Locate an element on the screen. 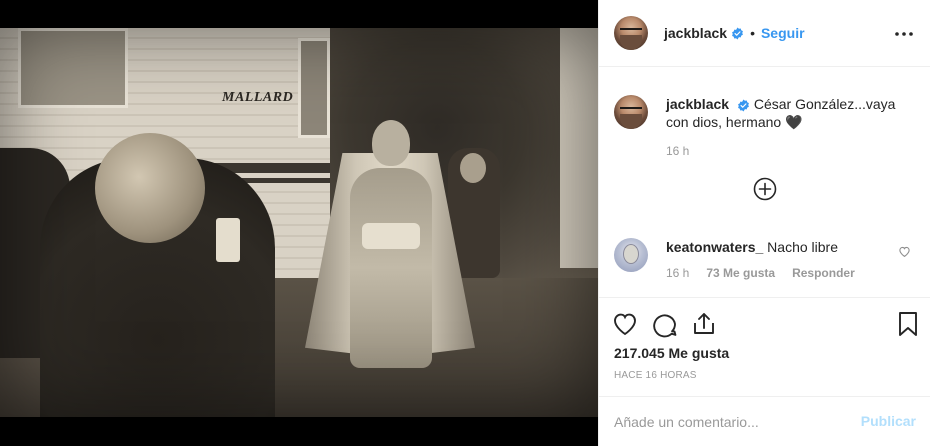  like-comment-icon is located at coordinates (904, 251).